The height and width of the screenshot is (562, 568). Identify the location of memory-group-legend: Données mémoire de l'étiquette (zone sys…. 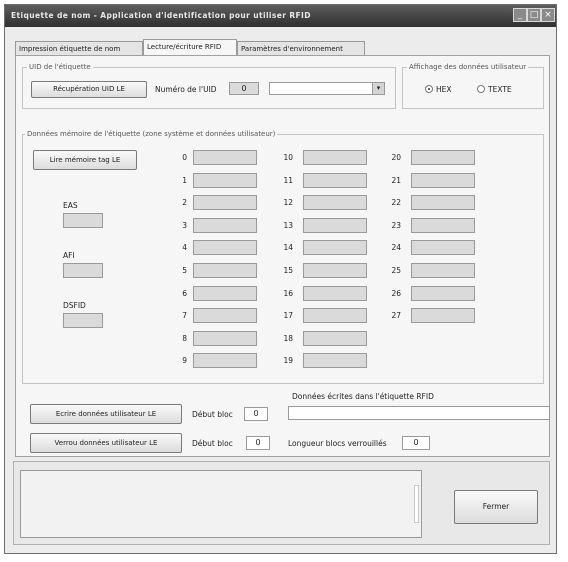
(151, 134).